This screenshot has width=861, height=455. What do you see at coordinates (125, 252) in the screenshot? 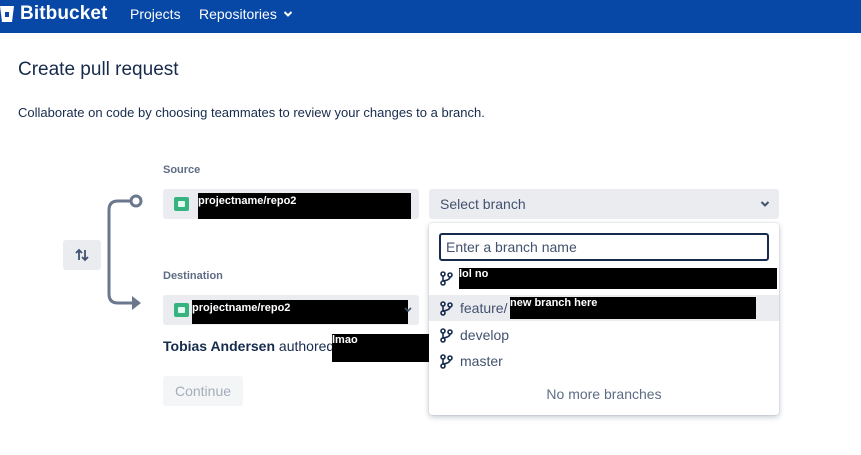
I see `source-destination-connector` at bounding box center [125, 252].